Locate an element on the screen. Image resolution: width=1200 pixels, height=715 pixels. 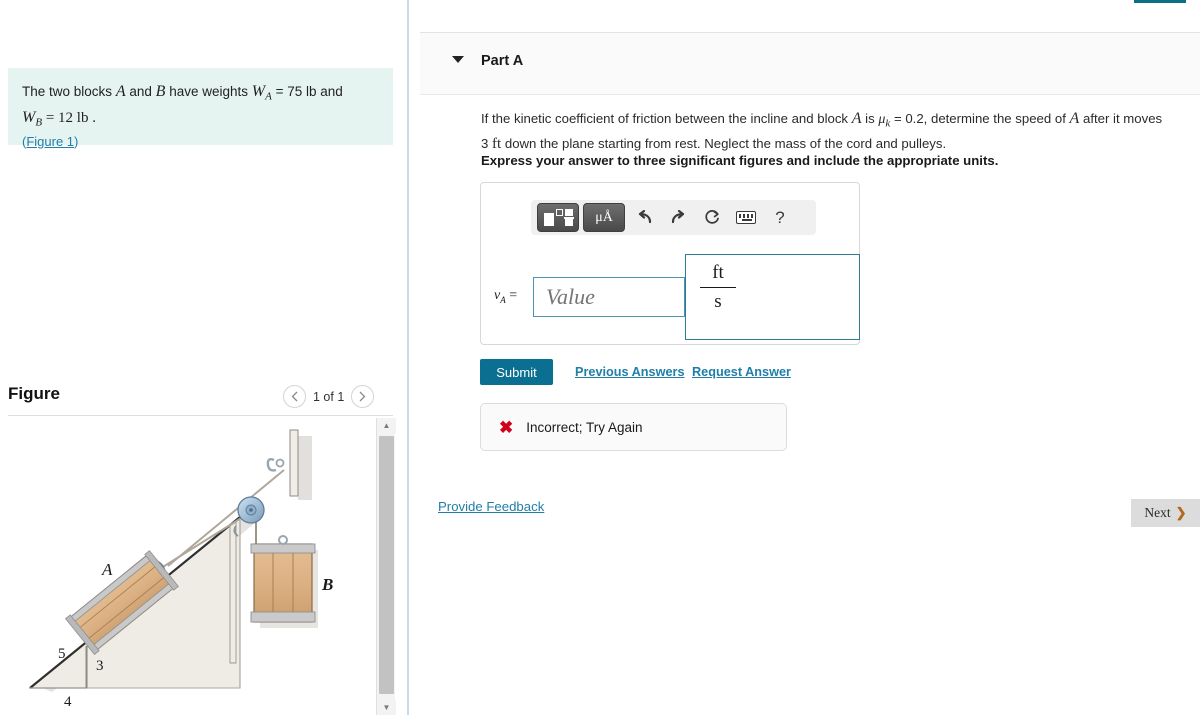
chevron-left-icon is located at coordinates (294, 396).